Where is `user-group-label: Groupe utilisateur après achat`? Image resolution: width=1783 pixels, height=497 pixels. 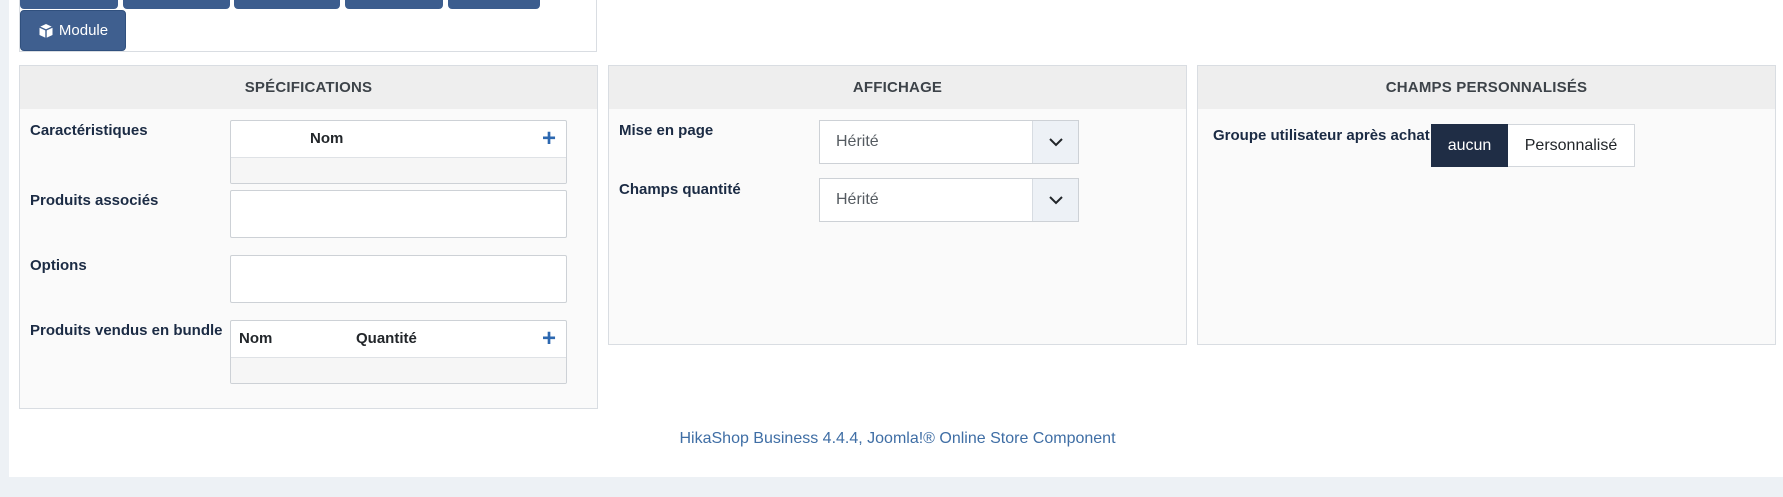 user-group-label: Groupe utilisateur après achat is located at coordinates (1321, 135).